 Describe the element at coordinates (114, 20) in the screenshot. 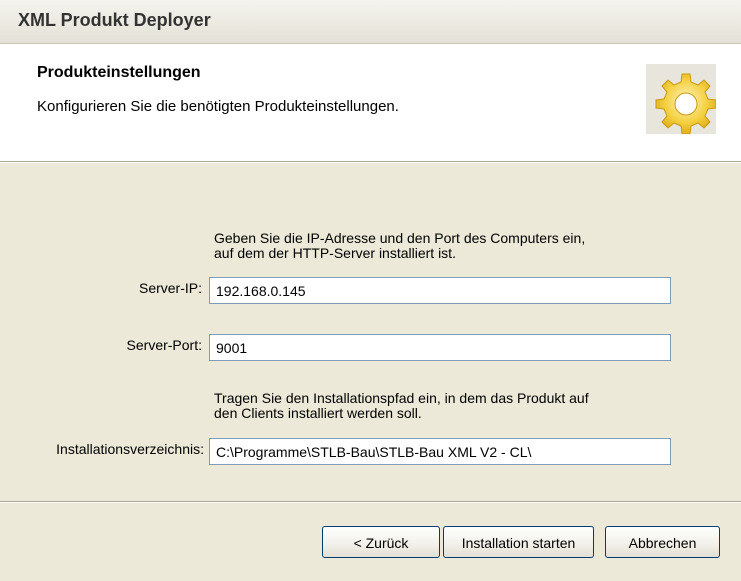

I see `window-title: XML Produkt Deployer` at that location.